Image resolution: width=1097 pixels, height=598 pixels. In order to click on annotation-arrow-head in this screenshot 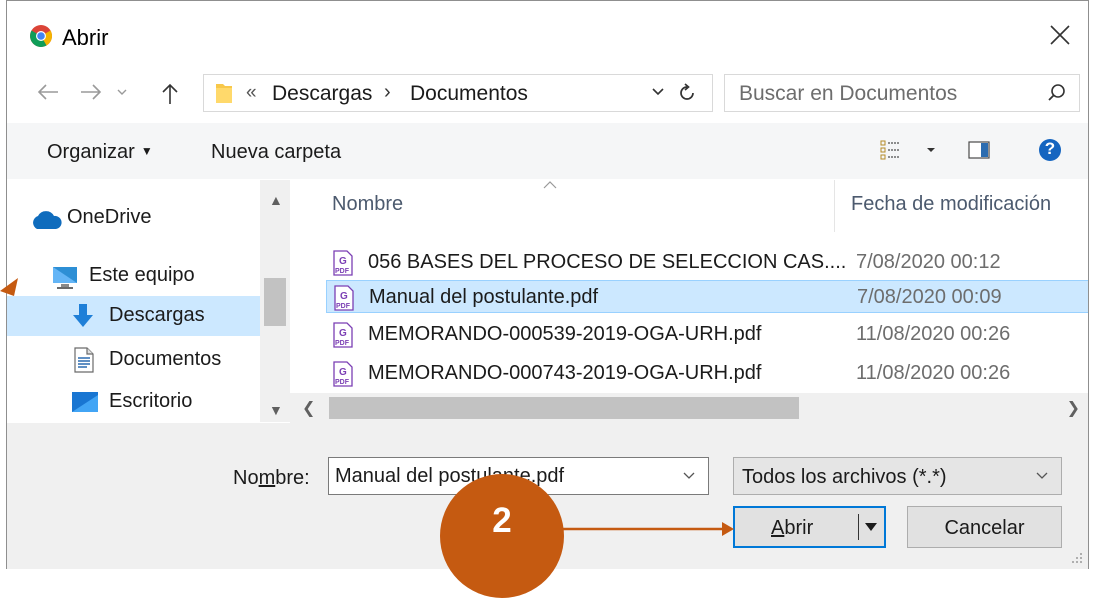, I will do `click(728, 529)`.